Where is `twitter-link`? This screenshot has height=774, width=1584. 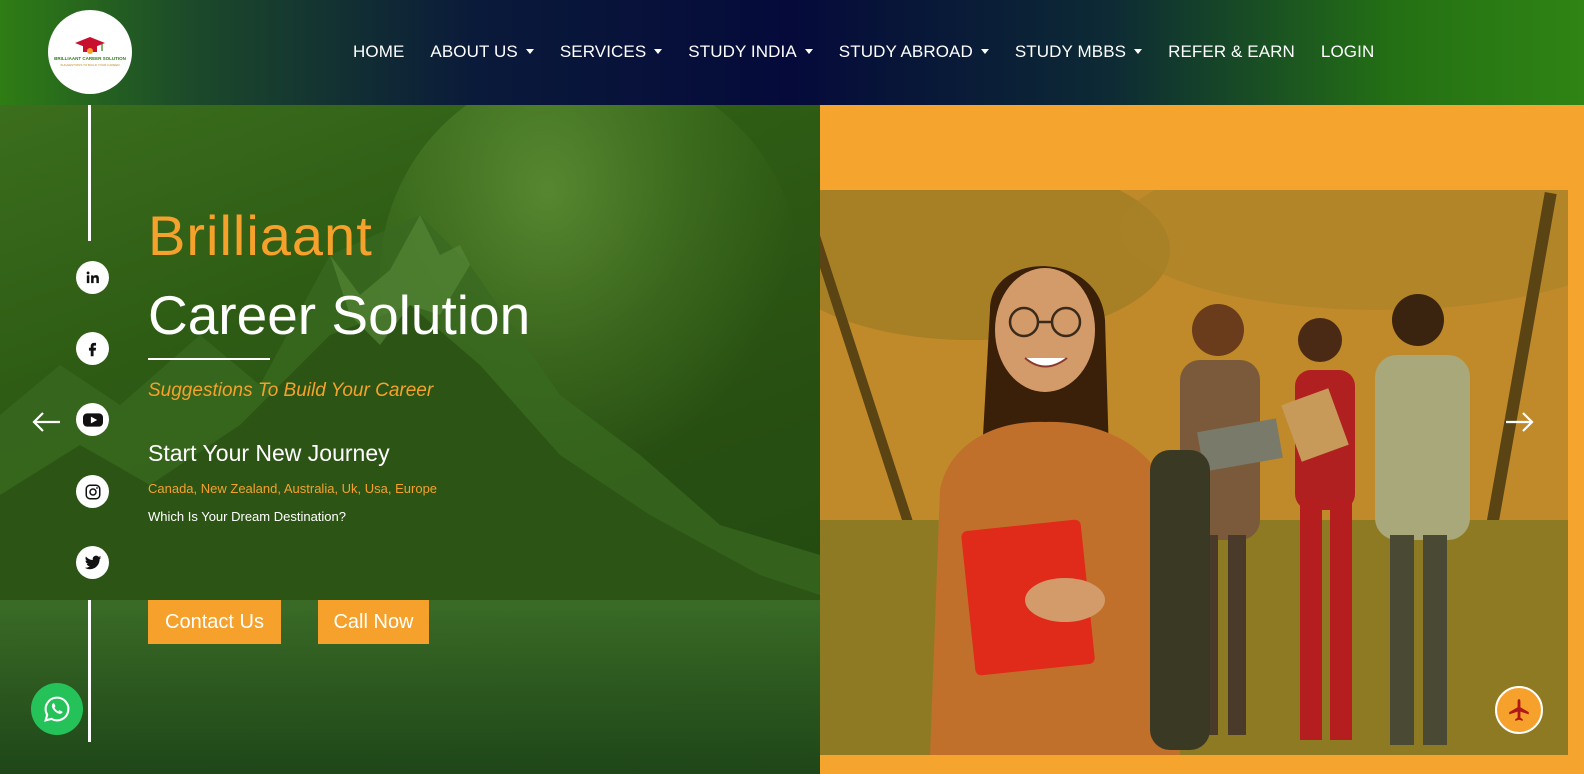 twitter-link is located at coordinates (92, 562).